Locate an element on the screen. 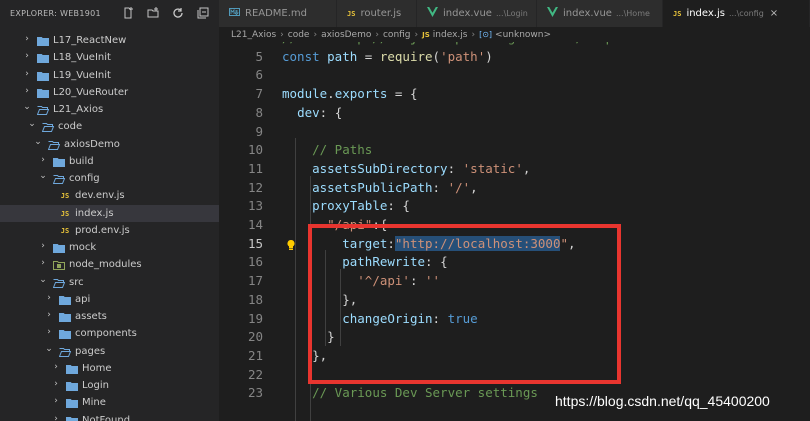 This screenshot has height=421, width=810. code-token: '/' is located at coordinates (459, 187).